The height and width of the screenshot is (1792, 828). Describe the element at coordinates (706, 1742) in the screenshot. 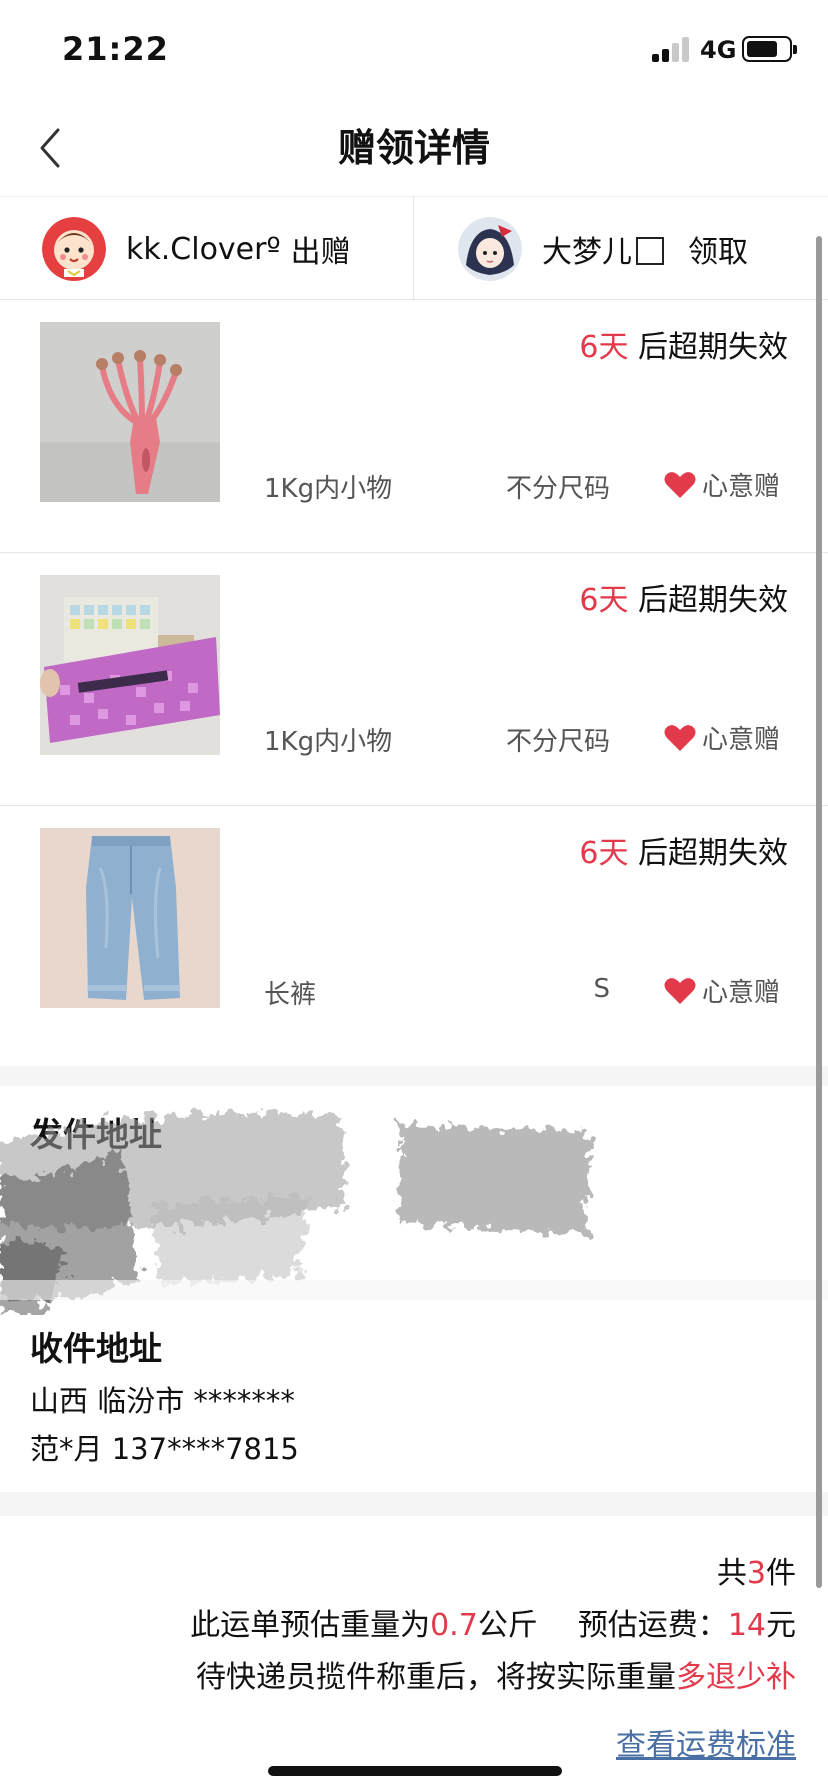

I see `view-fee-standard-link: 查看运费标准` at that location.